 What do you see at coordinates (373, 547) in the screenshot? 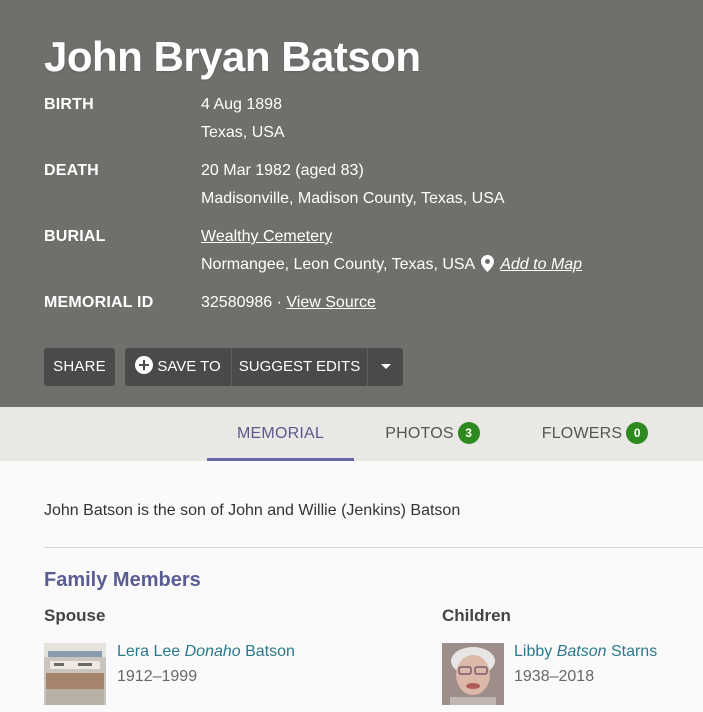
I see `section-divider` at bounding box center [373, 547].